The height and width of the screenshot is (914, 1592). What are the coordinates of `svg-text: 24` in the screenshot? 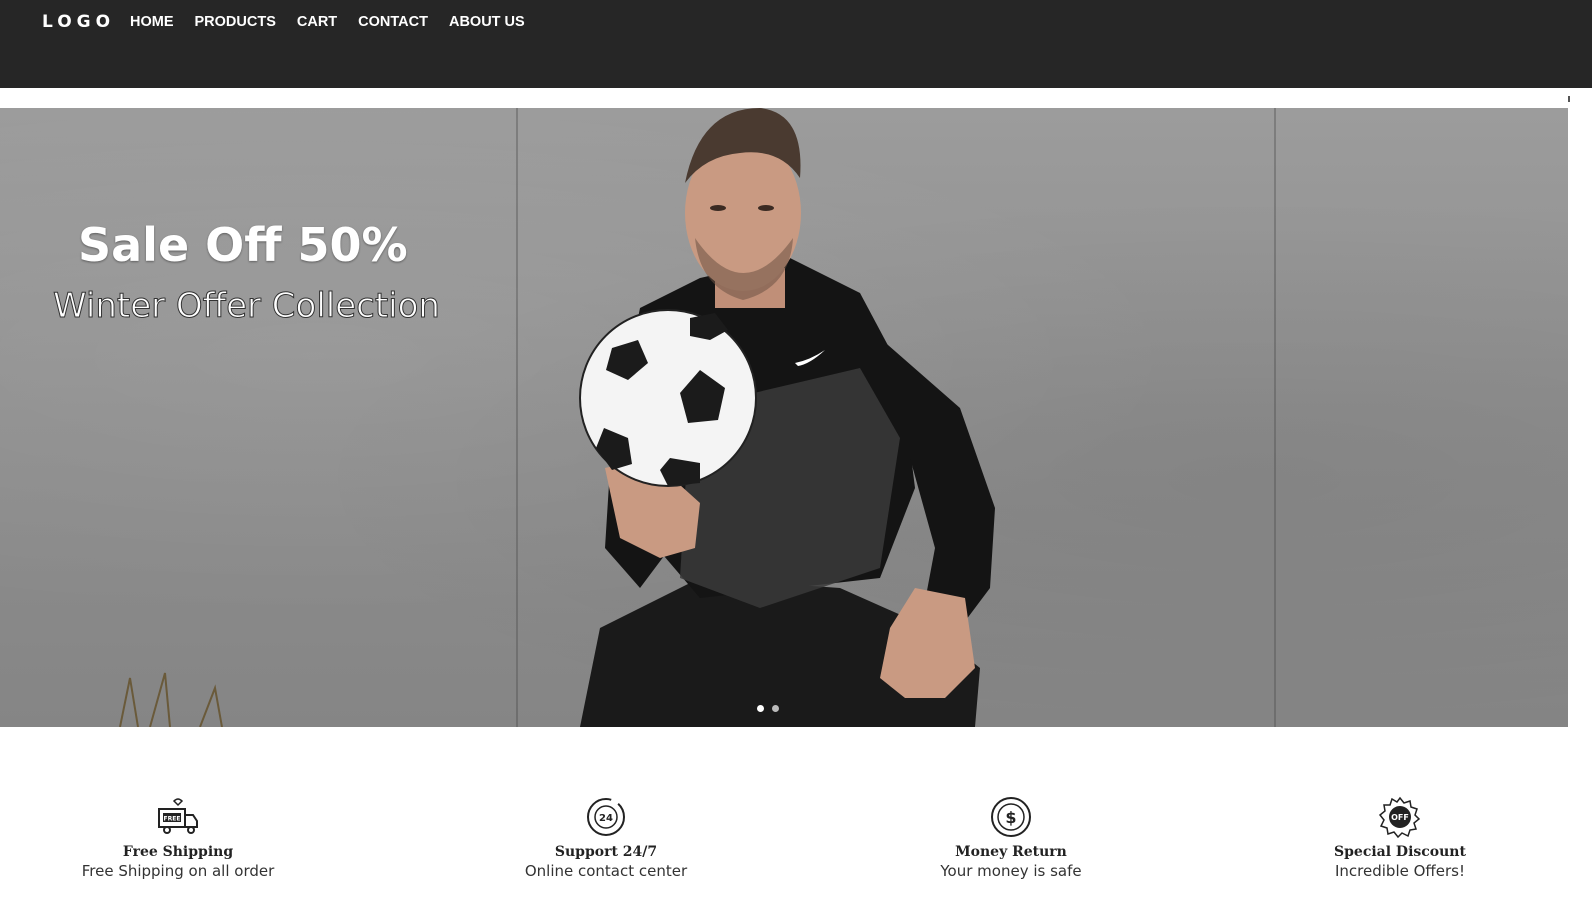 It's located at (606, 818).